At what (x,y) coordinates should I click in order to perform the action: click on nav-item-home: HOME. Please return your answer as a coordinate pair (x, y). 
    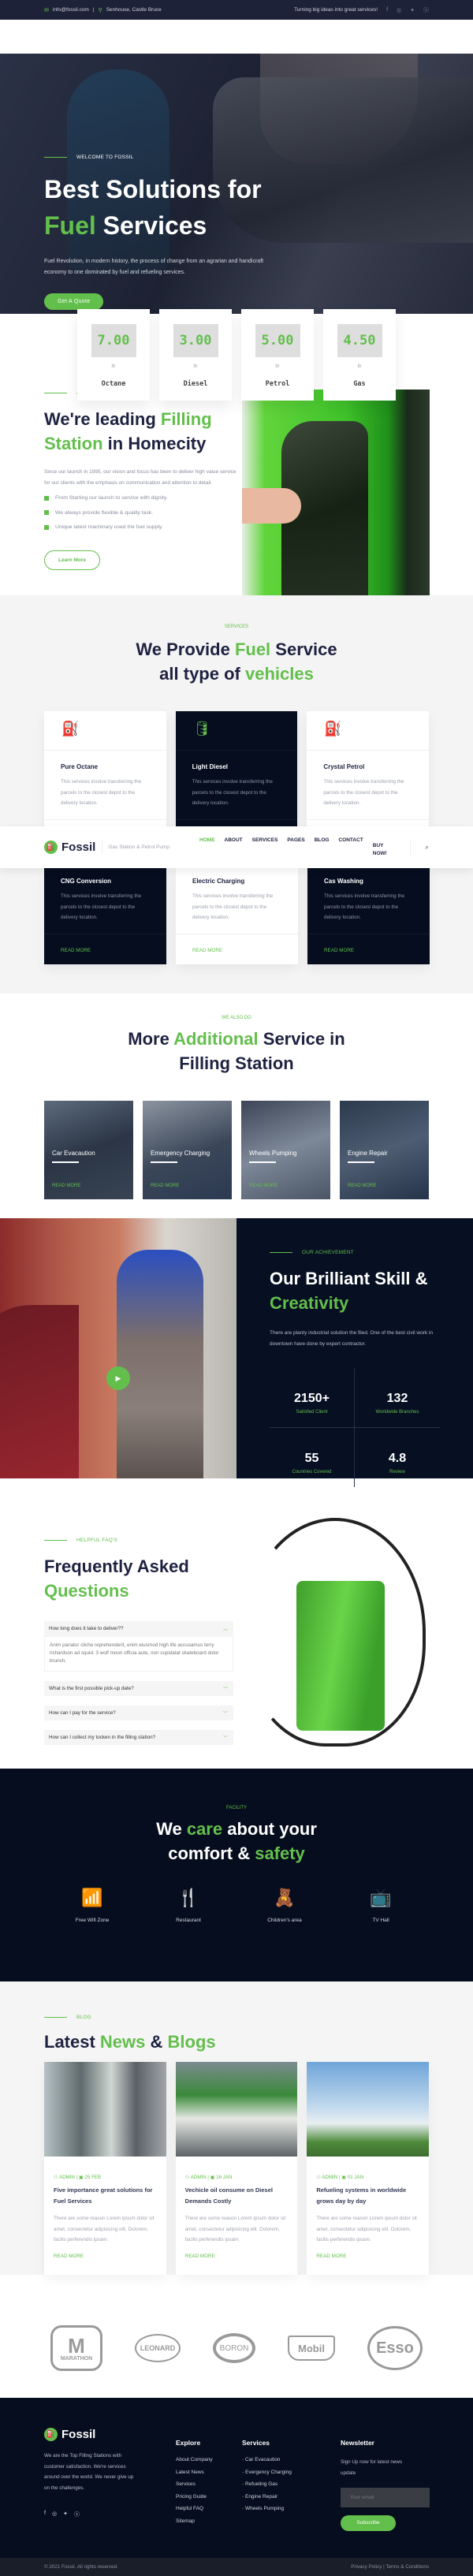
    Looking at the image, I should click on (207, 847).